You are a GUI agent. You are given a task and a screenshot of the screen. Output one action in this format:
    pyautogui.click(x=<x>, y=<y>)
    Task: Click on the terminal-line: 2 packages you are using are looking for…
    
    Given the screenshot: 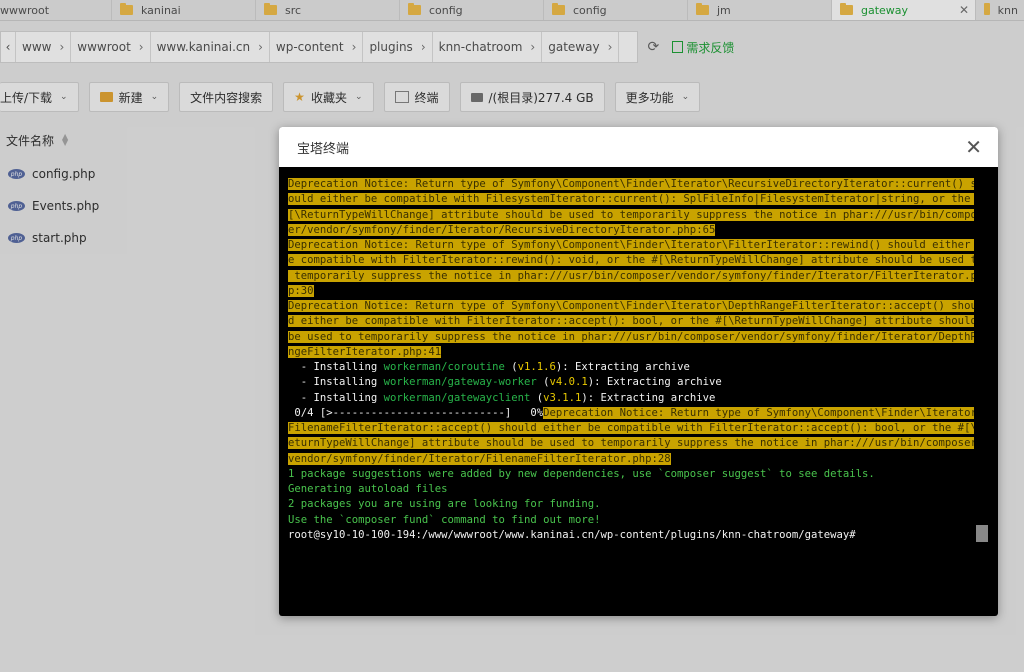 What is the action you would take?
    pyautogui.click(x=631, y=504)
    